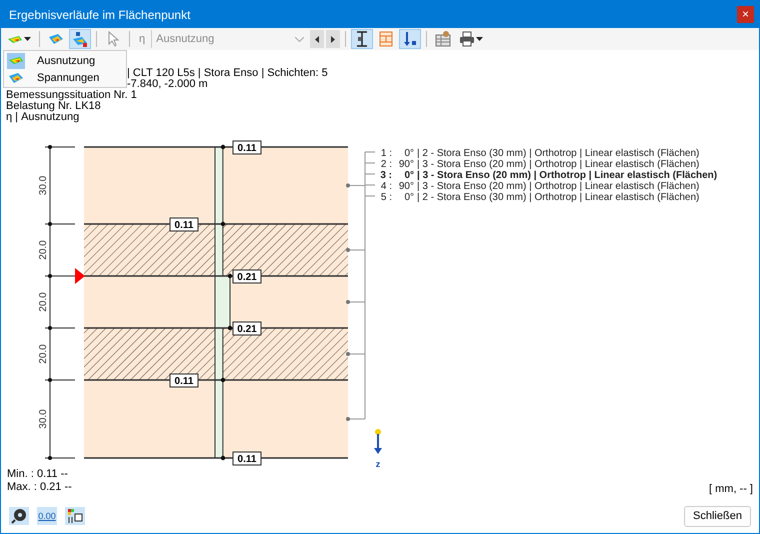 The image size is (760, 534). What do you see at coordinates (71, 95) in the screenshot?
I see `info-text: Bemessungssituation Nr. 1` at bounding box center [71, 95].